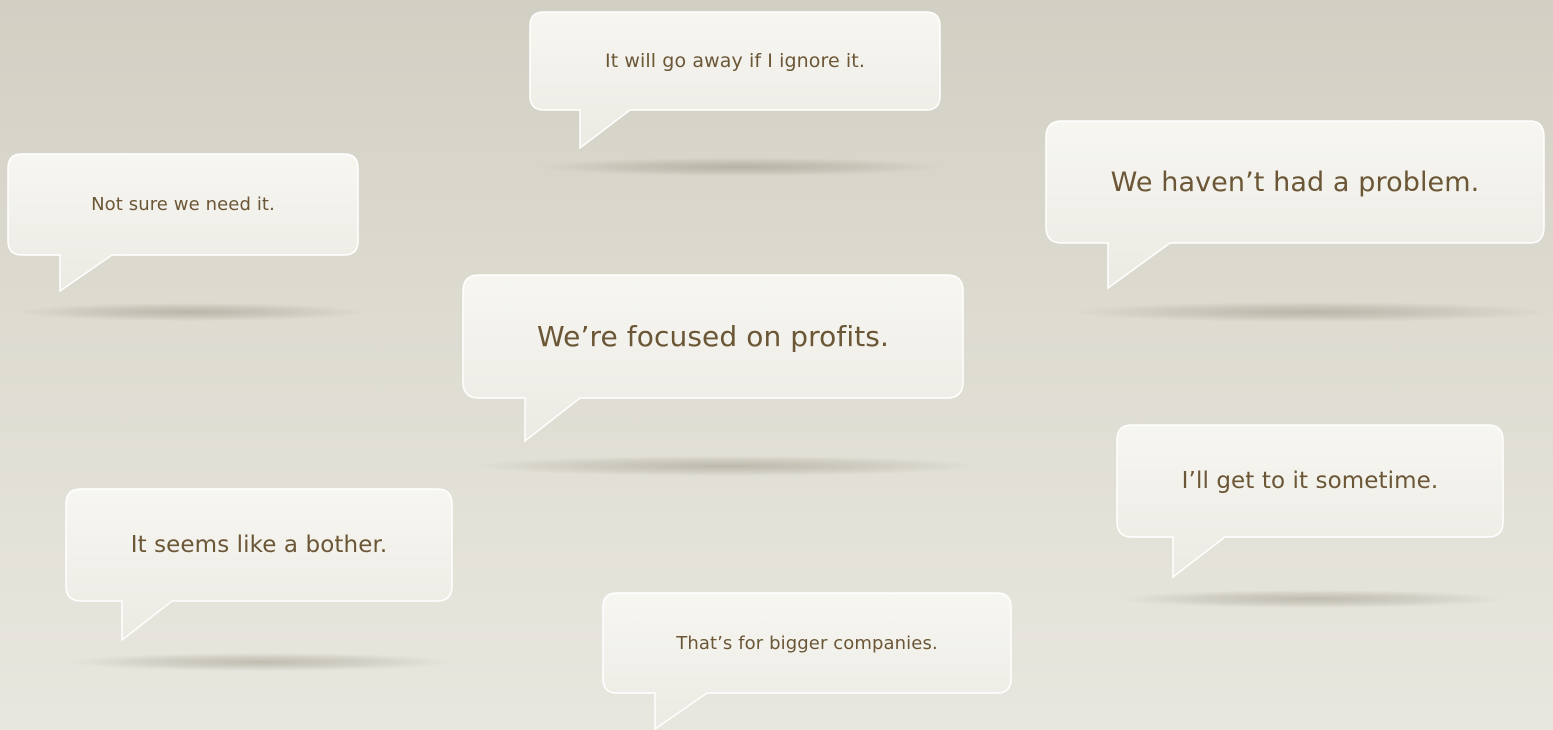  Describe the element at coordinates (717, 379) in the screenshot. I see `speech-bubble: We’re focused on profits.` at that location.